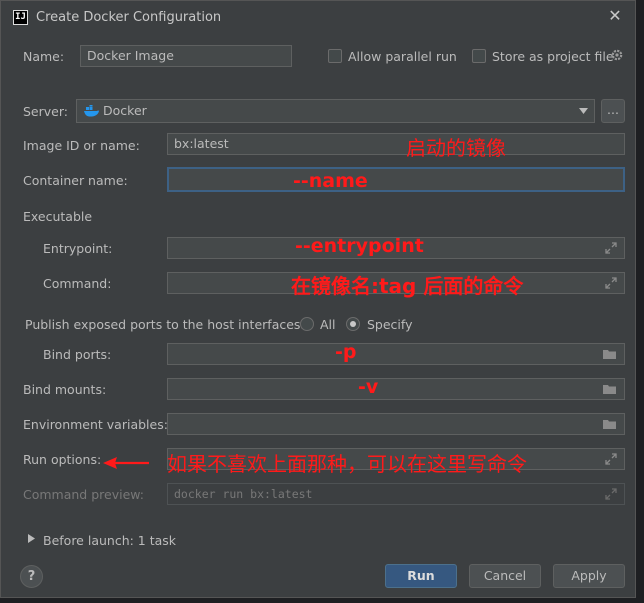 The image size is (644, 603). What do you see at coordinates (84, 494) in the screenshot?
I see `command-preview-label: Command preview:` at bounding box center [84, 494].